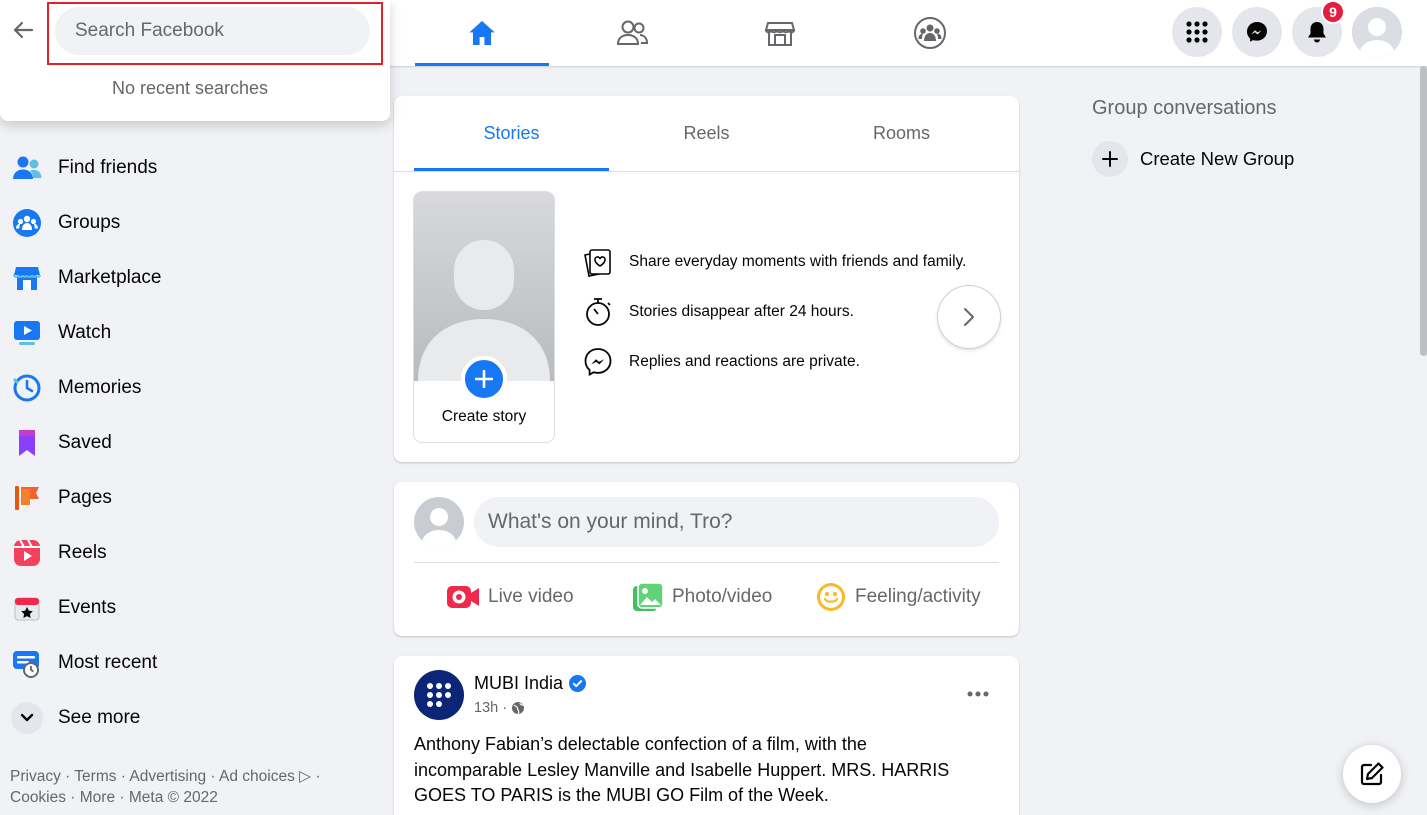  I want to click on photo-video-button: Photo/video, so click(702, 597).